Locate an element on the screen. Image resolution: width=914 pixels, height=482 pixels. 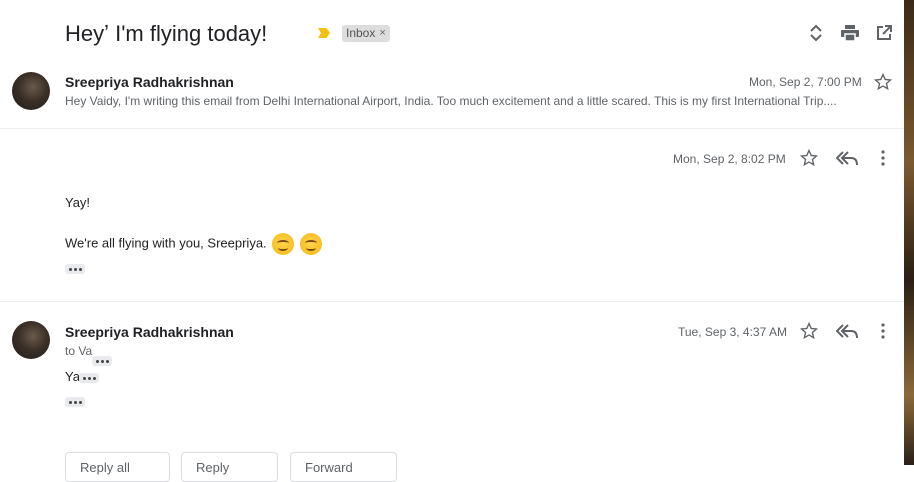
reply-all-button: Reply all is located at coordinates (117, 467).